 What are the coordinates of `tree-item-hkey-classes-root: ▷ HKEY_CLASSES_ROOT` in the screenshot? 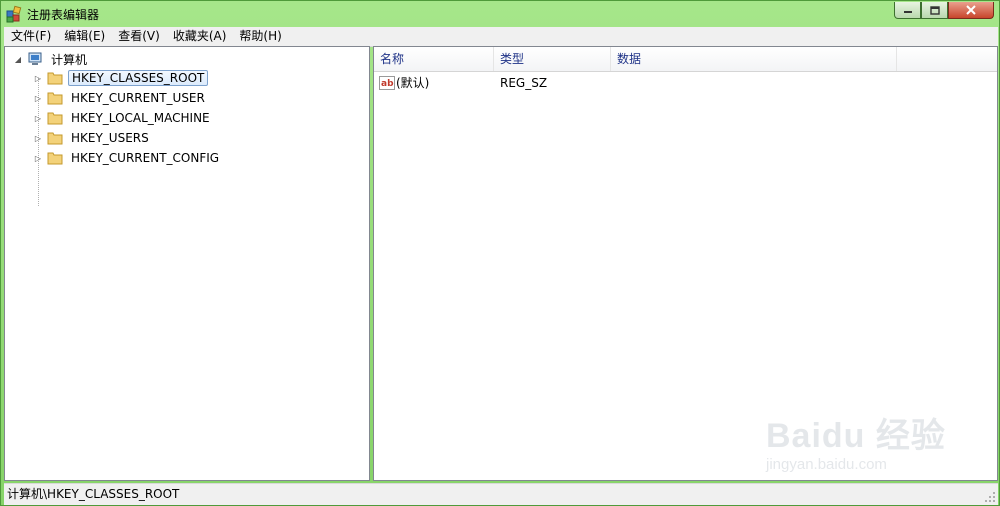 It's located at (121, 78).